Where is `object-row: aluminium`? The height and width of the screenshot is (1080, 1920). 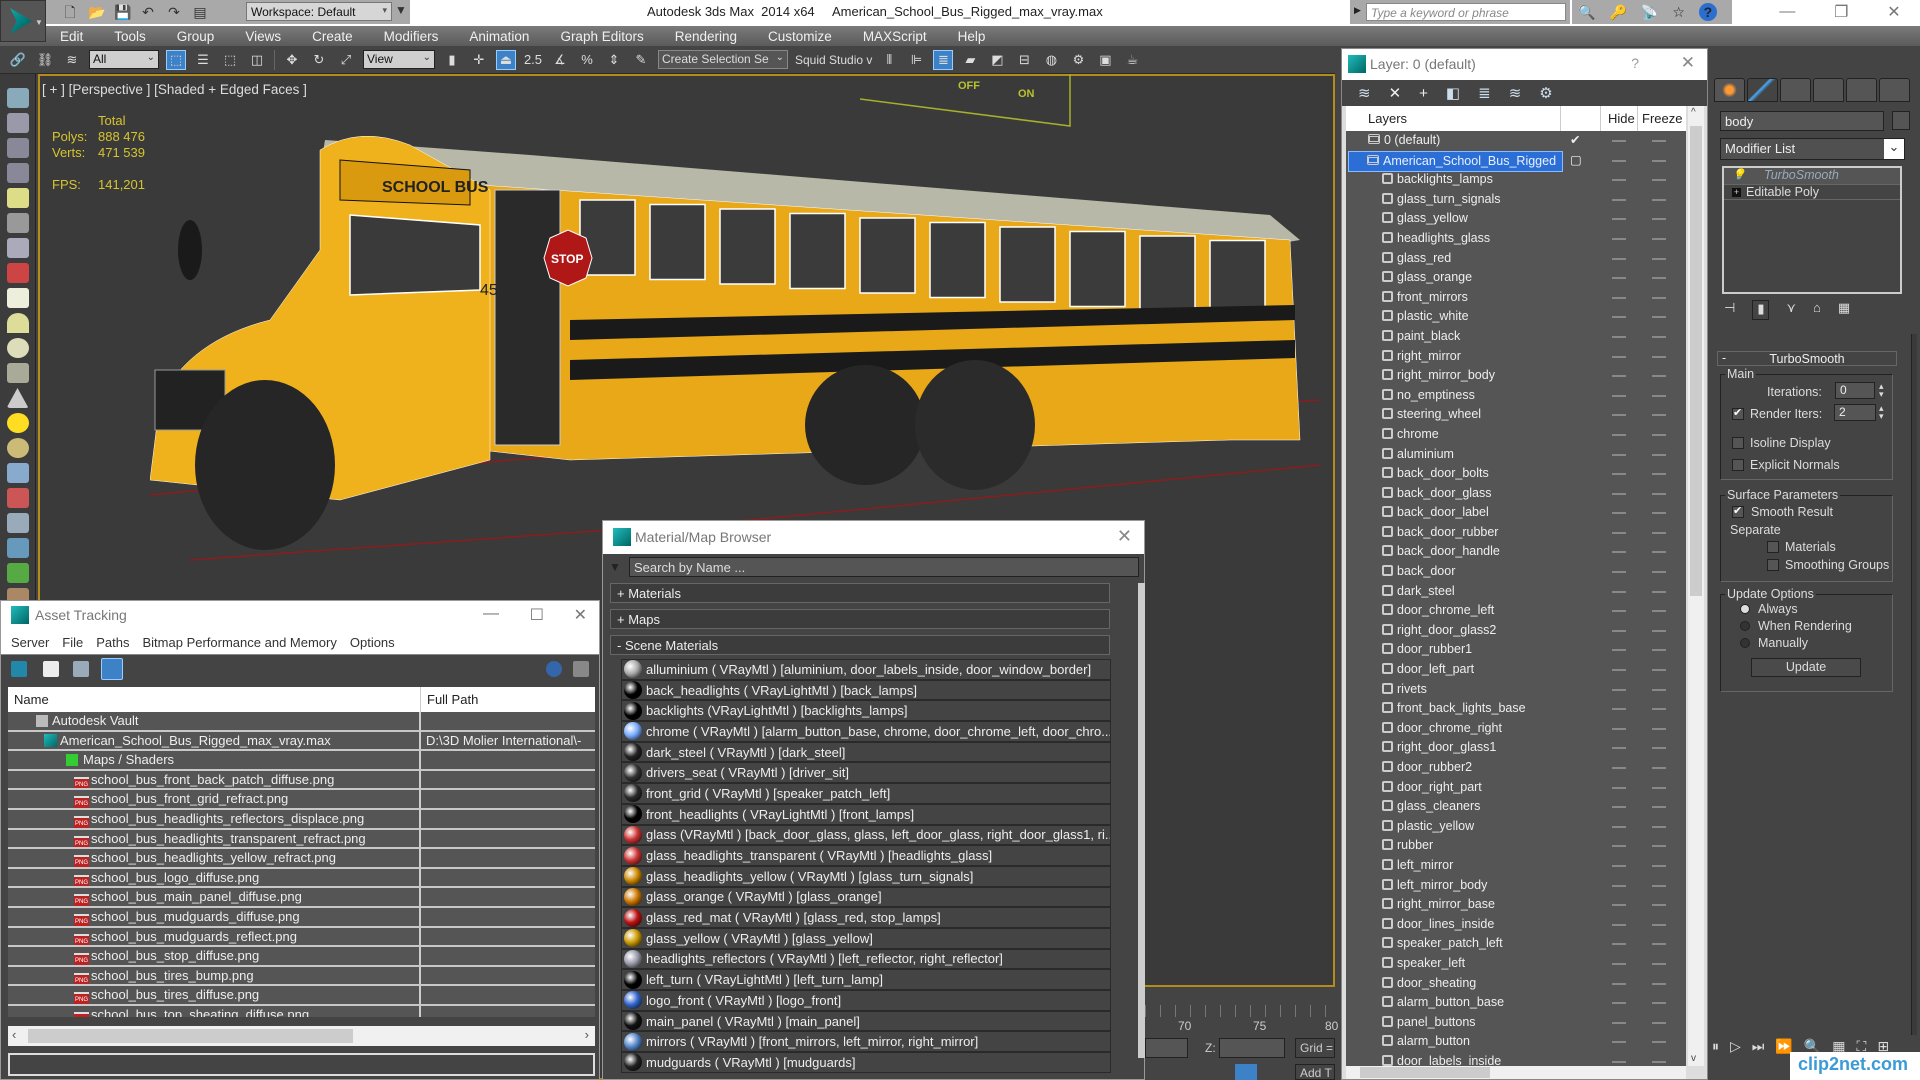
object-row: aluminium is located at coordinates (1516, 455).